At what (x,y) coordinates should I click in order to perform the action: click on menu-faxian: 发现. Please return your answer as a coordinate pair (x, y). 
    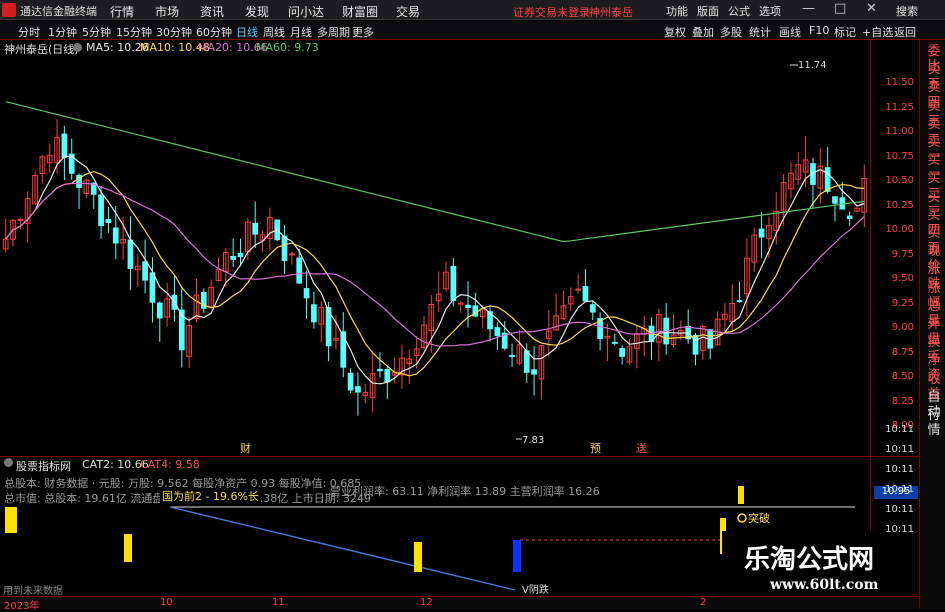
    Looking at the image, I should click on (257, 11).